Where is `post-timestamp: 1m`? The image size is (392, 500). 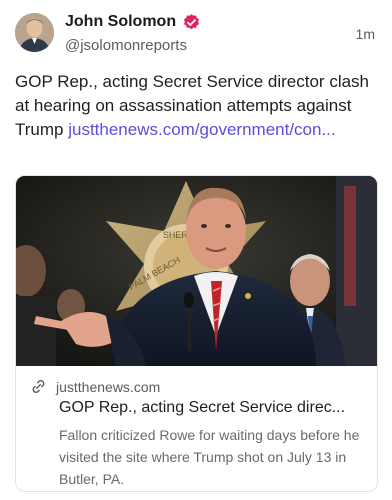
post-timestamp: 1m is located at coordinates (365, 34).